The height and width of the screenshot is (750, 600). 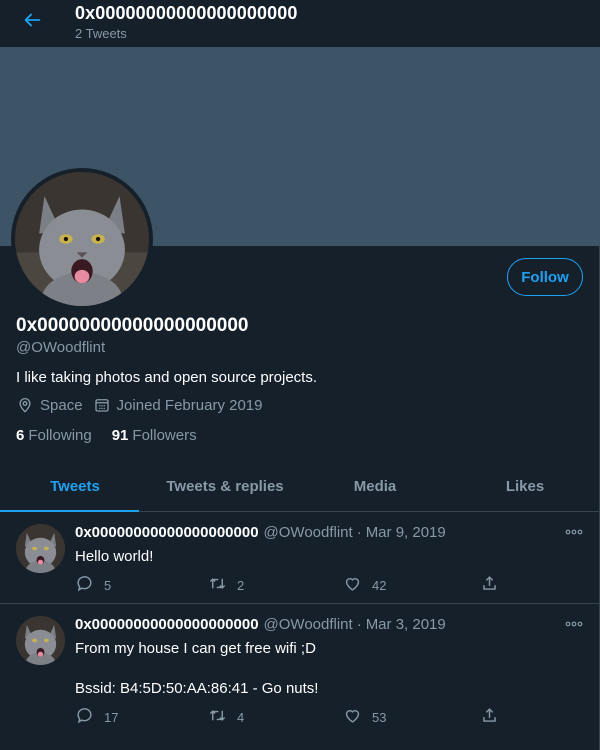 What do you see at coordinates (132, 325) in the screenshot?
I see `profile-name: 0x00000000000000000000` at bounding box center [132, 325].